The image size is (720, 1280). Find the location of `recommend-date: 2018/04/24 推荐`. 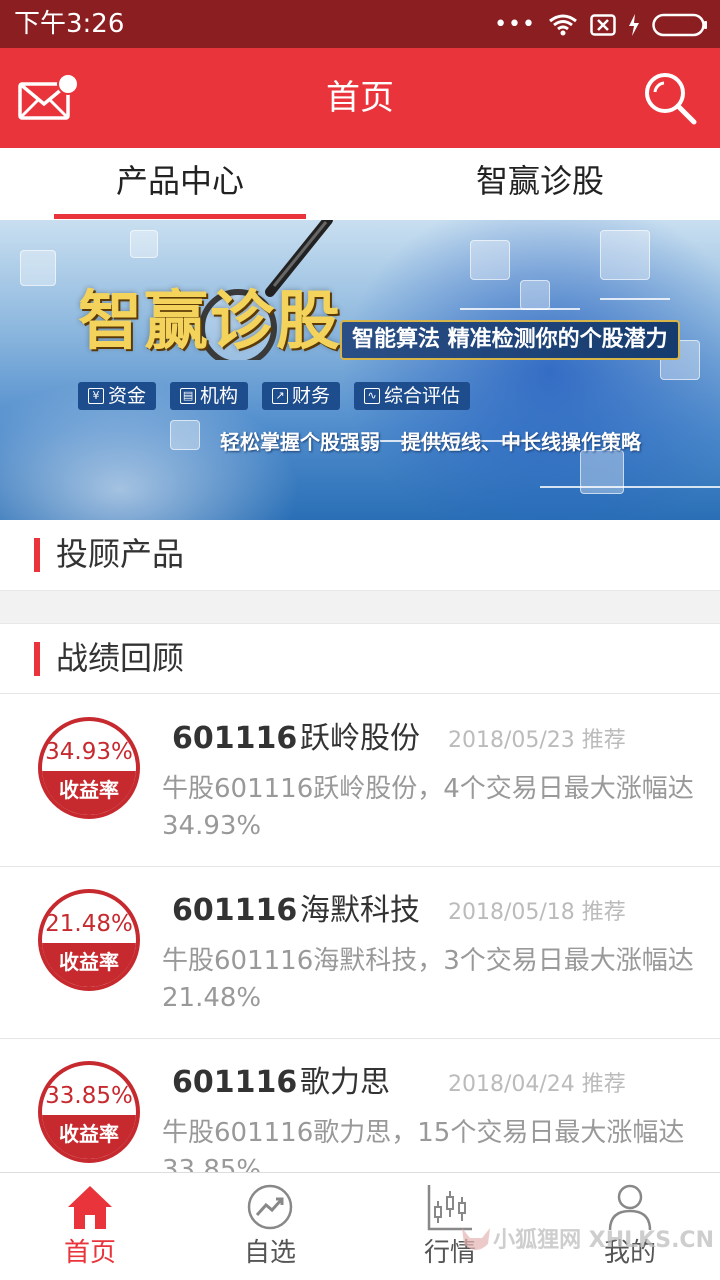

recommend-date: 2018/04/24 推荐 is located at coordinates (537, 1084).